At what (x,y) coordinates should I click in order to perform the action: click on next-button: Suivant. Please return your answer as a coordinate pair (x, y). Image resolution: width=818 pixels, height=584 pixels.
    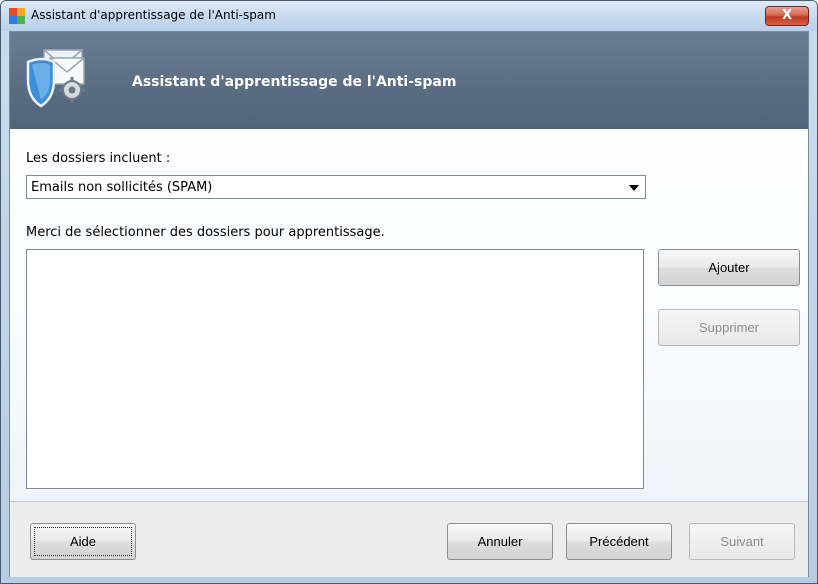
    Looking at the image, I should click on (742, 541).